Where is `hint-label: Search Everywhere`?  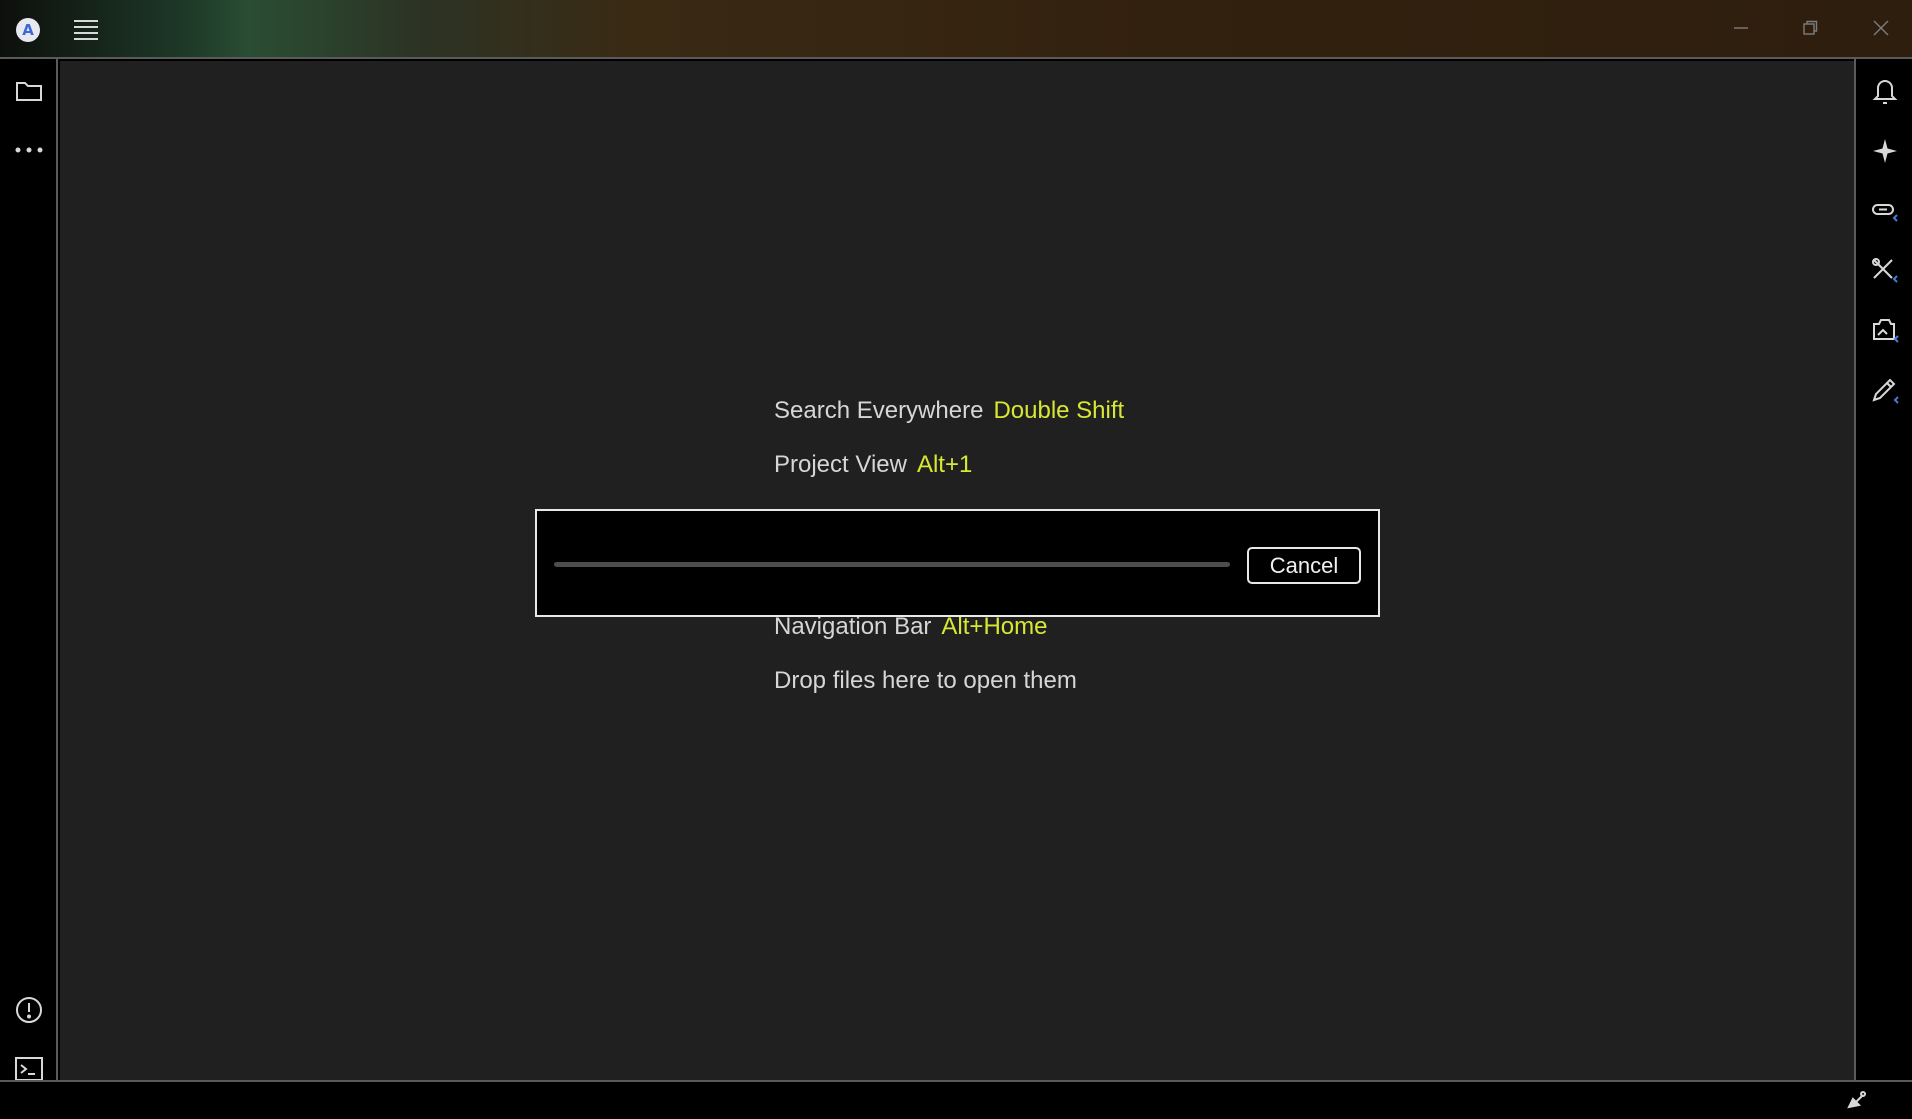
hint-label: Search Everywhere is located at coordinates (879, 410).